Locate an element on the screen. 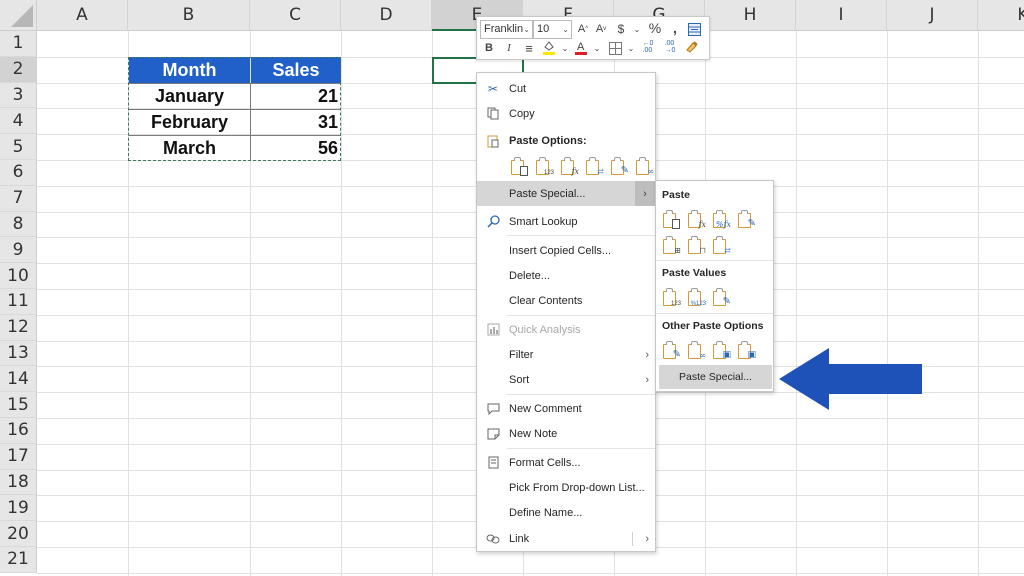 Image resolution: width=1024 pixels, height=576 pixels. paste-option-values-icon: 123 is located at coordinates (544, 166).